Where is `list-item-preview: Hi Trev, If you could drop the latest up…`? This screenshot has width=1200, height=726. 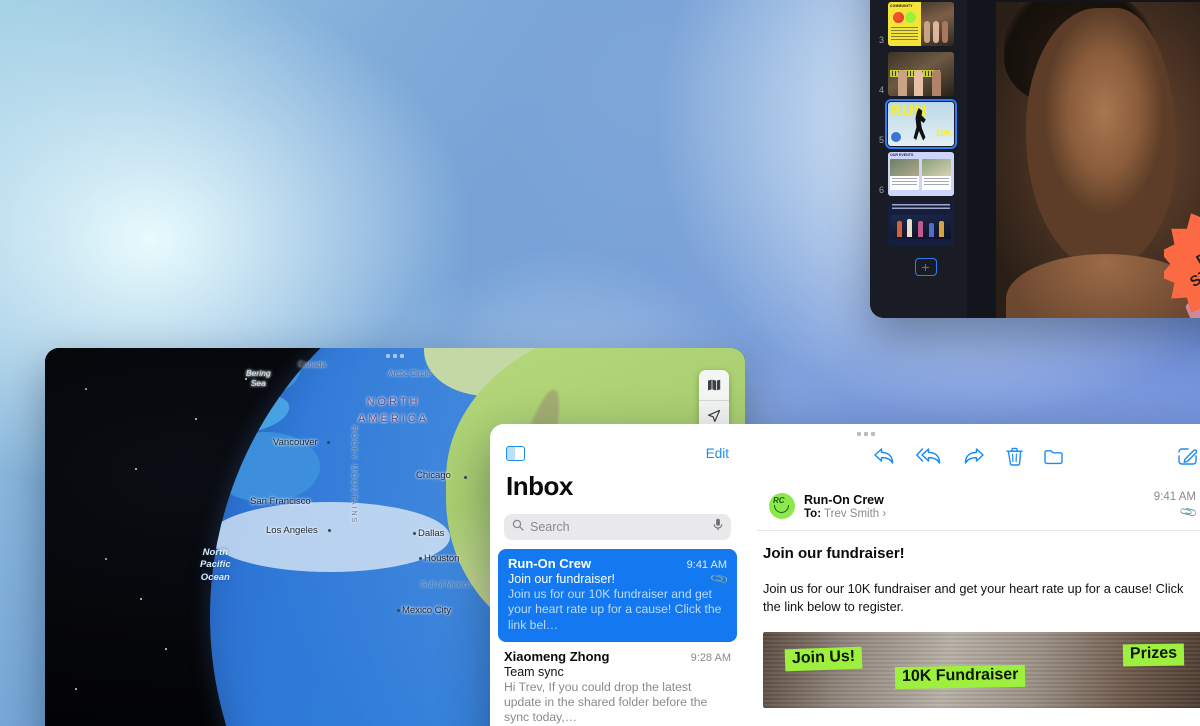
list-item-preview: Hi Trev, If you could drop the latest up… is located at coordinates (606, 702).